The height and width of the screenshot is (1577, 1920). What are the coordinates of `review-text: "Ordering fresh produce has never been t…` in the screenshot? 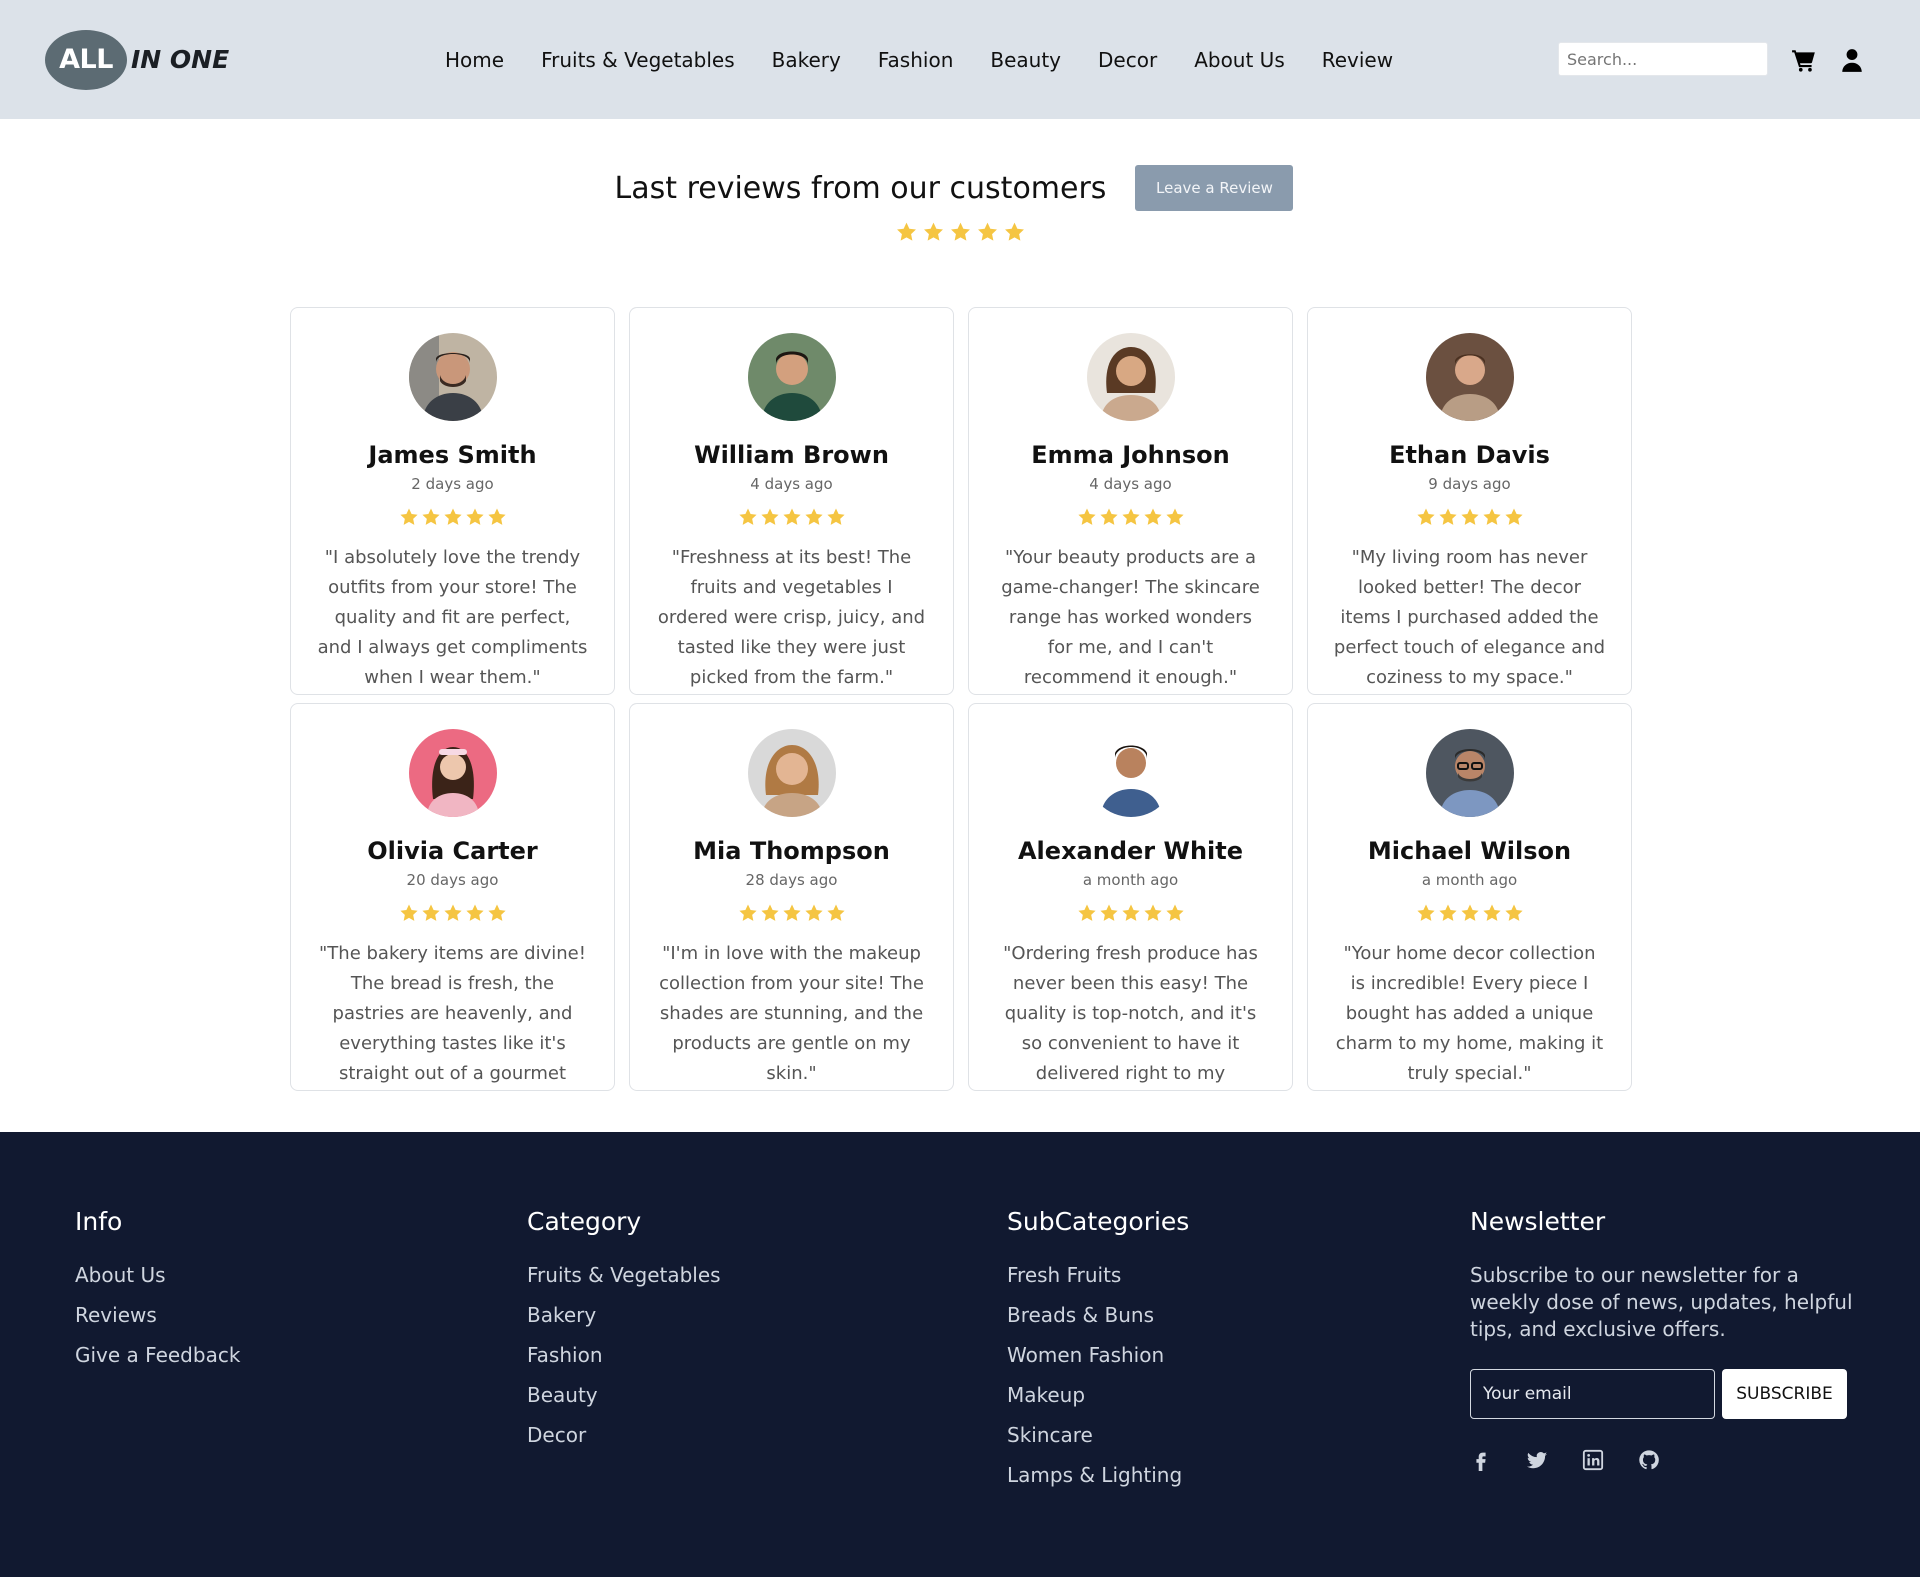 It's located at (1130, 1013).